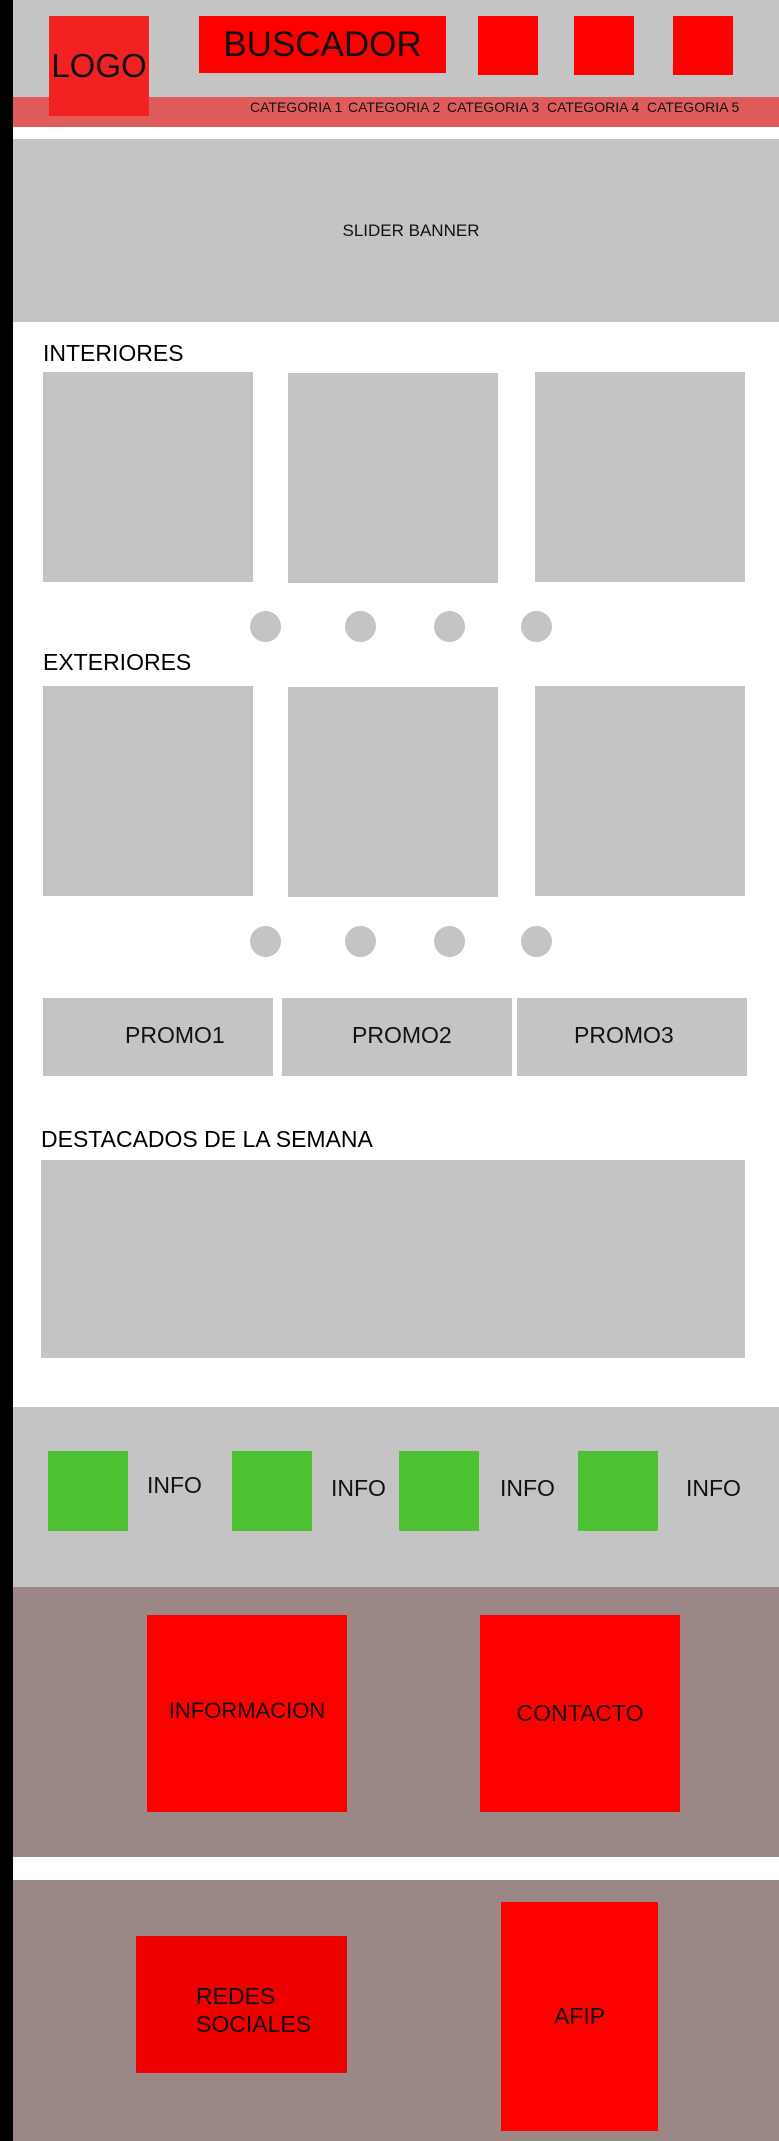 The image size is (779, 2141). What do you see at coordinates (394, 107) in the screenshot?
I see `category-item-2: CATEGORIA 2` at bounding box center [394, 107].